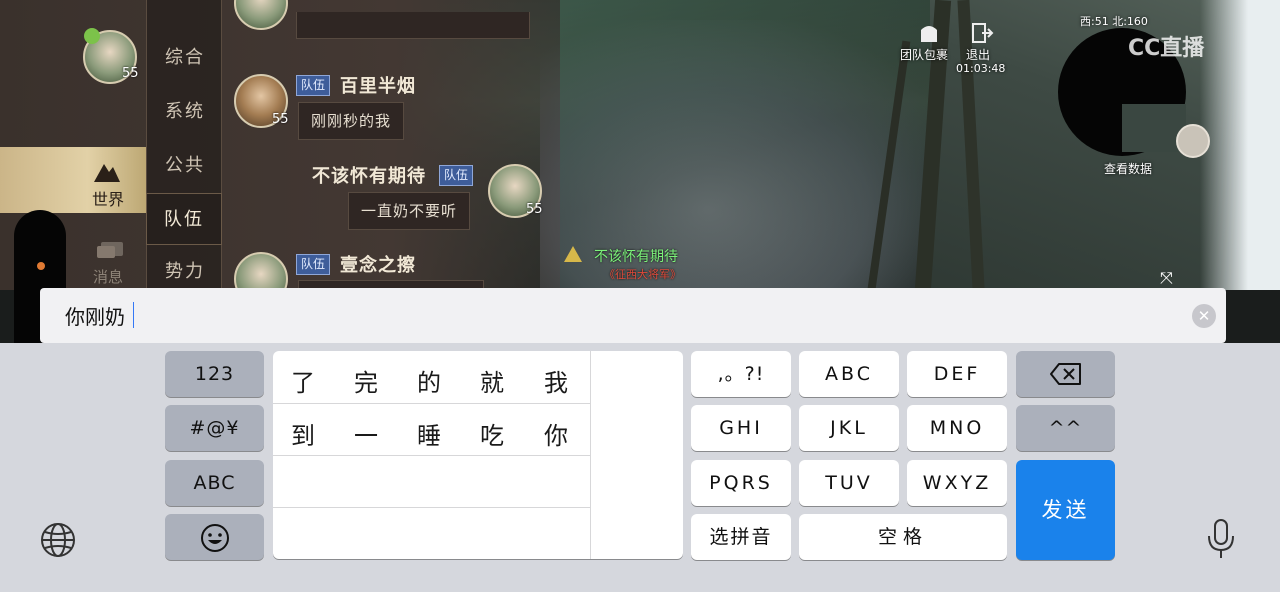  Describe the element at coordinates (184, 219) in the screenshot. I see `channel-tab-team: 队伍` at that location.